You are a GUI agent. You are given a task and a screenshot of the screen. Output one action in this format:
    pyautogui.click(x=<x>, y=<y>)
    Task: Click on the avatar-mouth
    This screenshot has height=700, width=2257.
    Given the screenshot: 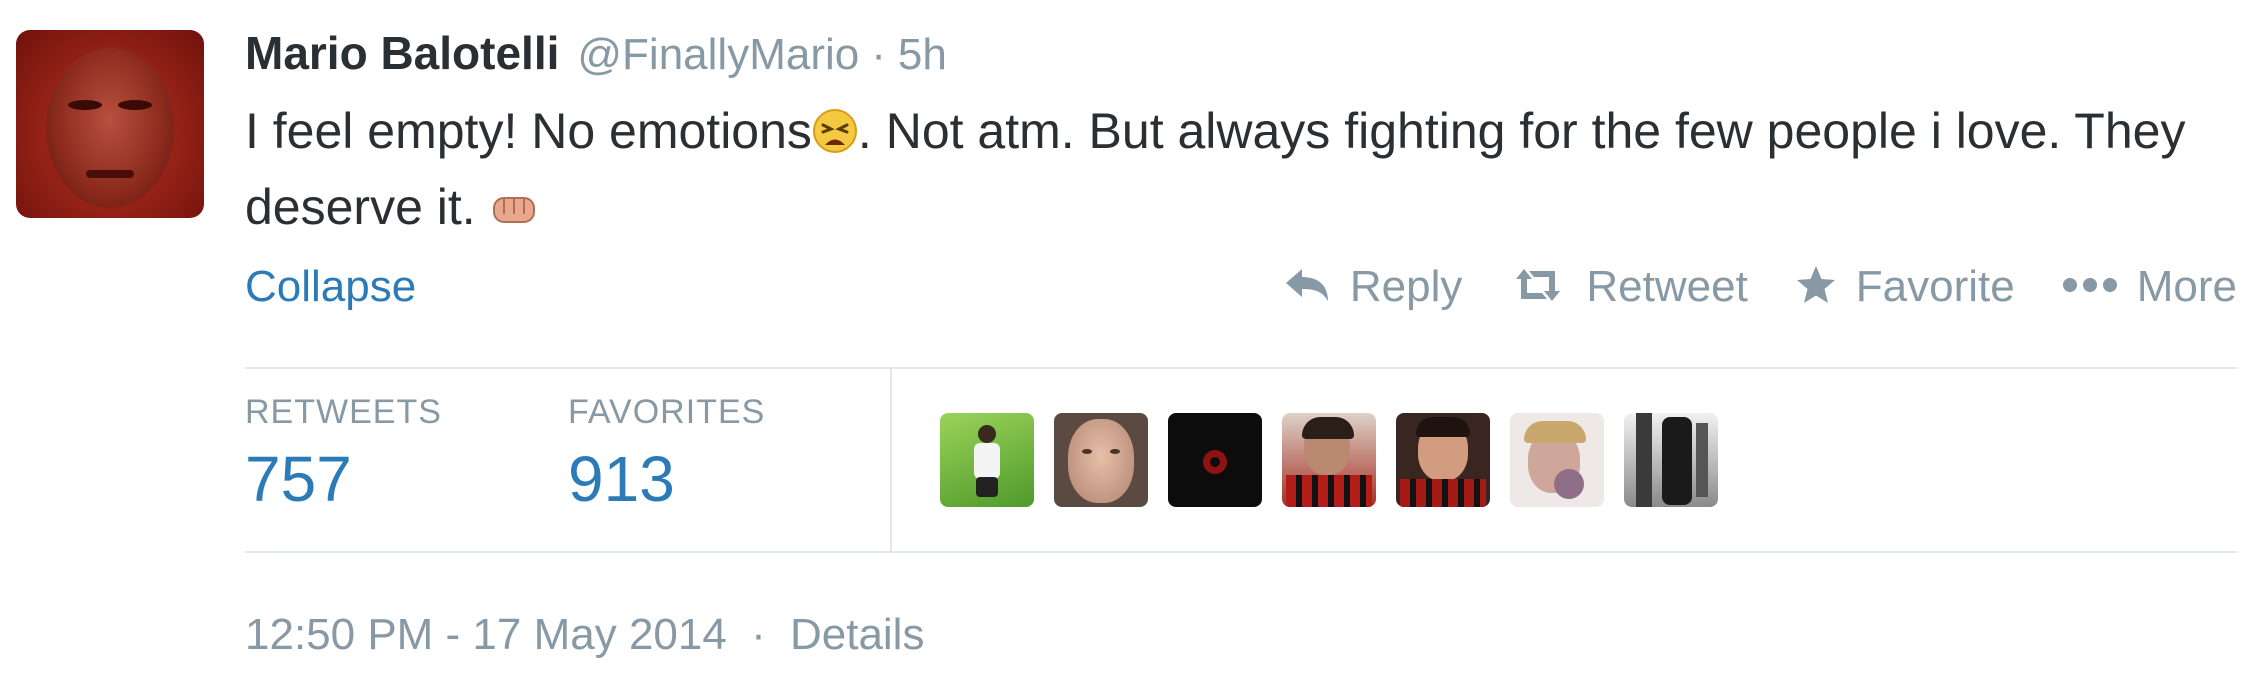 What is the action you would take?
    pyautogui.click(x=110, y=174)
    